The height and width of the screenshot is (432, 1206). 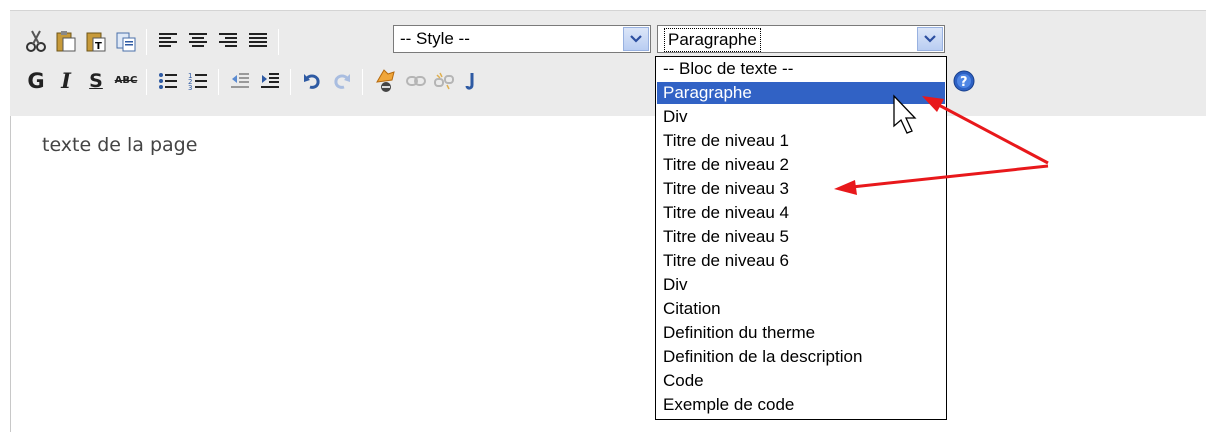 I want to click on dropdown-option: Definition du therme, so click(x=801, y=333).